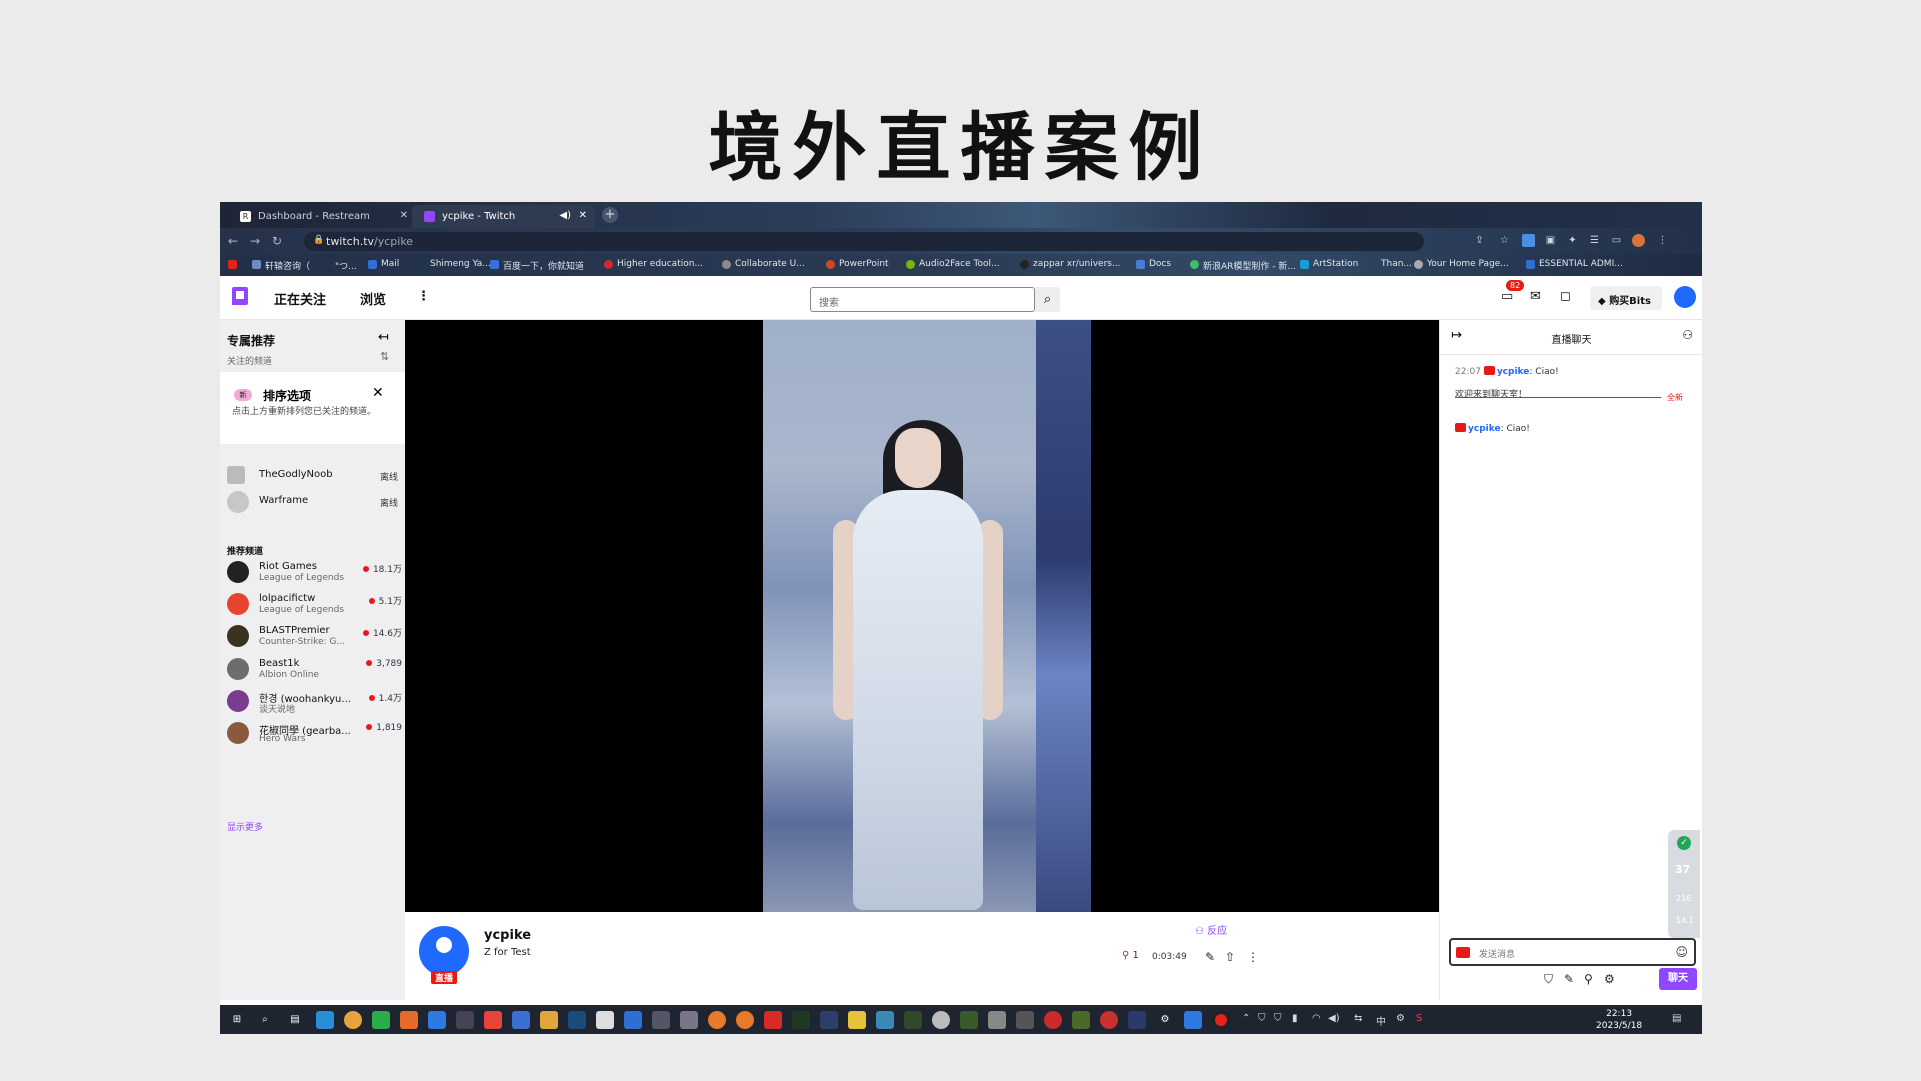 The width and height of the screenshot is (1921, 1081). I want to click on gift-icon: ⚲, so click(1588, 979).